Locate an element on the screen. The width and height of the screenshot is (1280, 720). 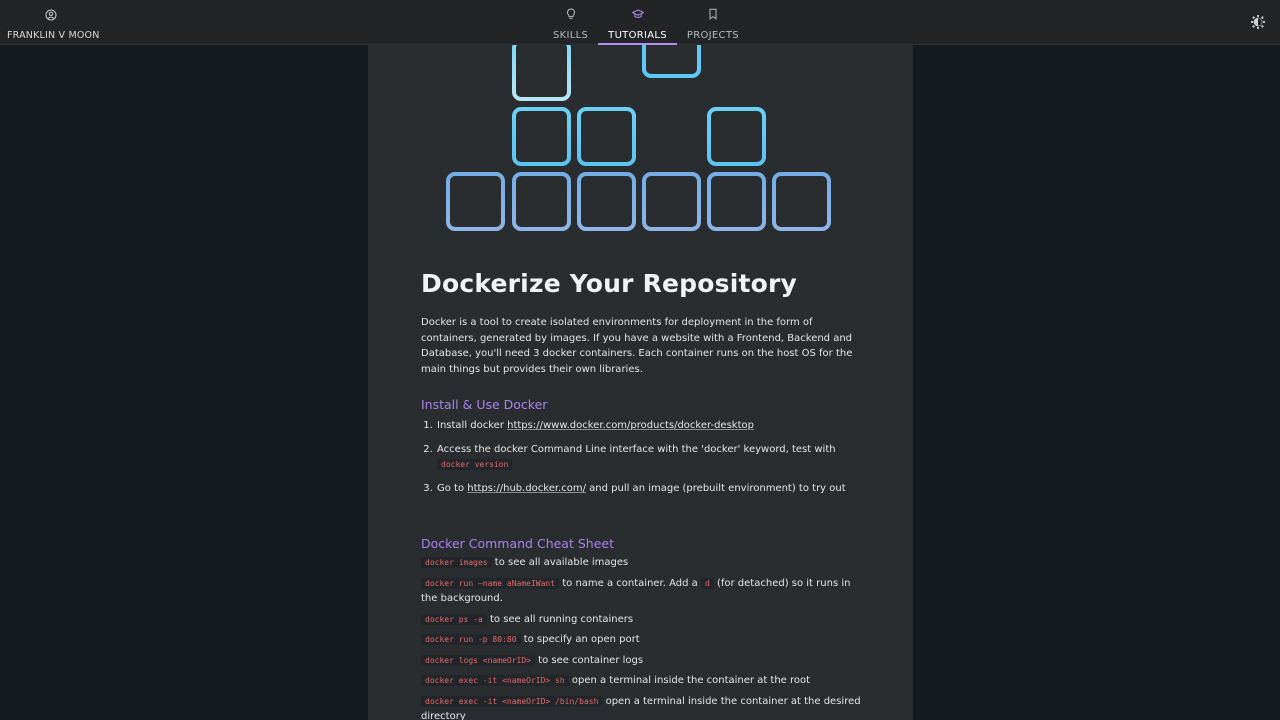
main-nav: SKILLS TUTORIALS PROJECTS is located at coordinates (646, 22).